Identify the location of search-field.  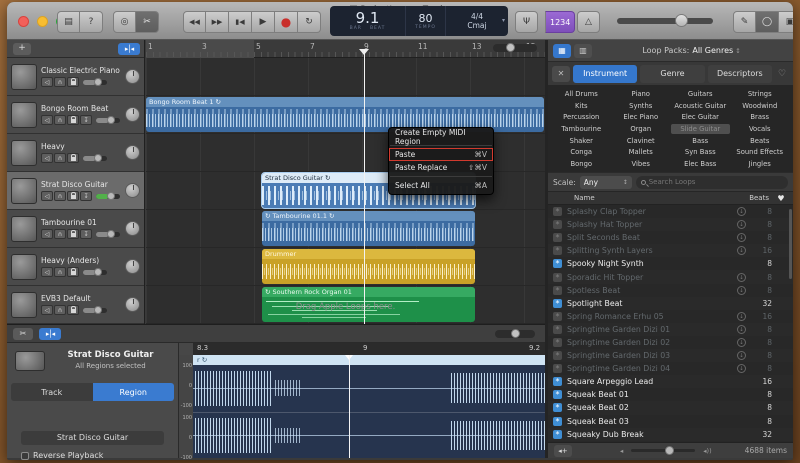
(711, 182).